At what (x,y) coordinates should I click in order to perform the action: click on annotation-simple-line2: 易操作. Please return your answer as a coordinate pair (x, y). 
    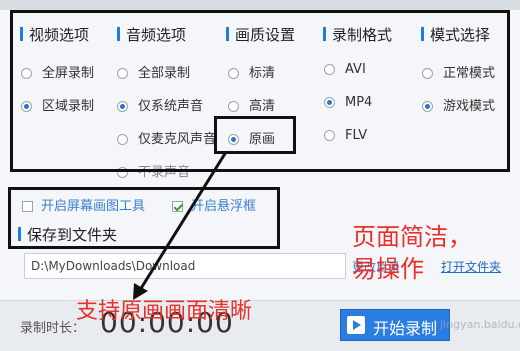
    Looking at the image, I should click on (388, 269).